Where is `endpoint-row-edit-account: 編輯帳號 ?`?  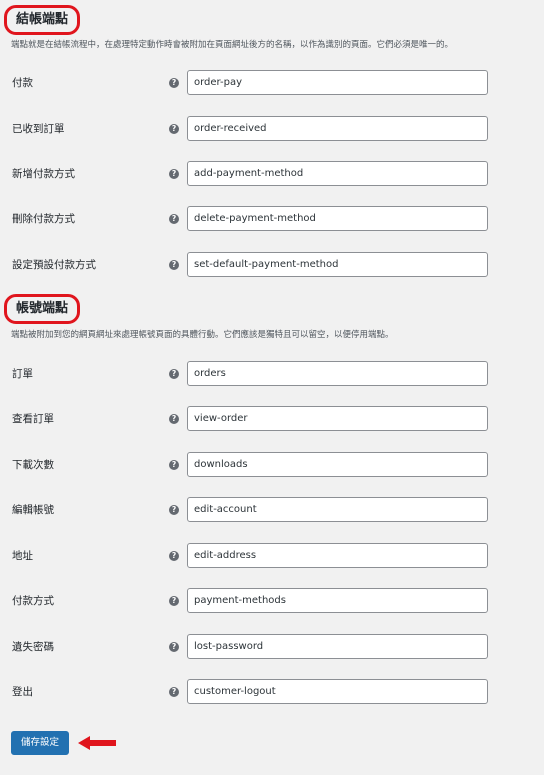 endpoint-row-edit-account: 編輯帳號 ? is located at coordinates (272, 510).